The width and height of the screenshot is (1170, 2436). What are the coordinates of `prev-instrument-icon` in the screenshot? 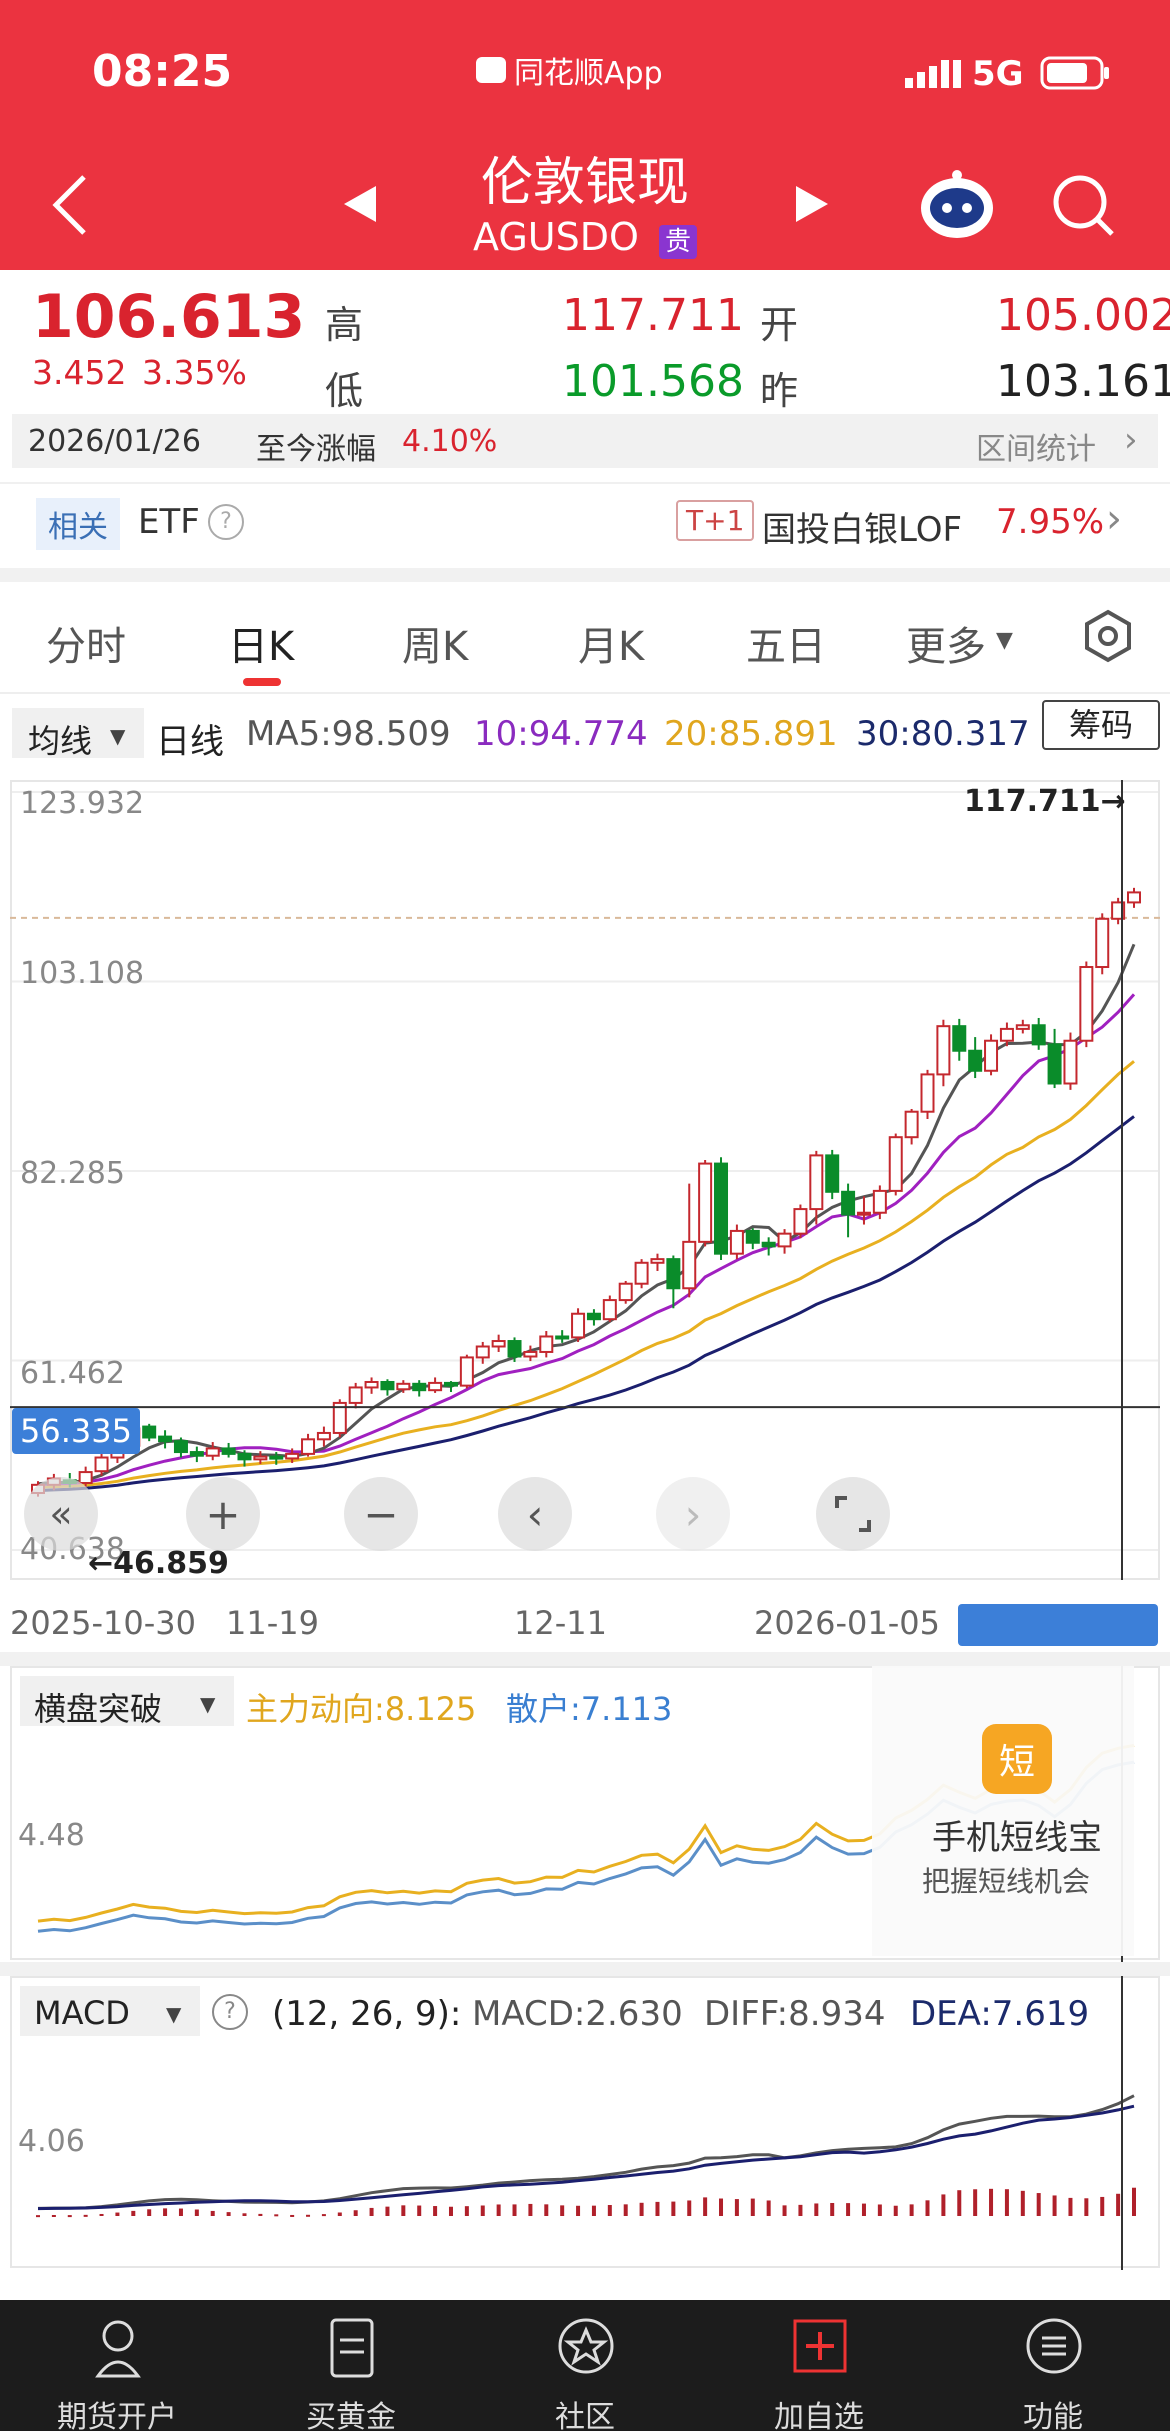 It's located at (360, 204).